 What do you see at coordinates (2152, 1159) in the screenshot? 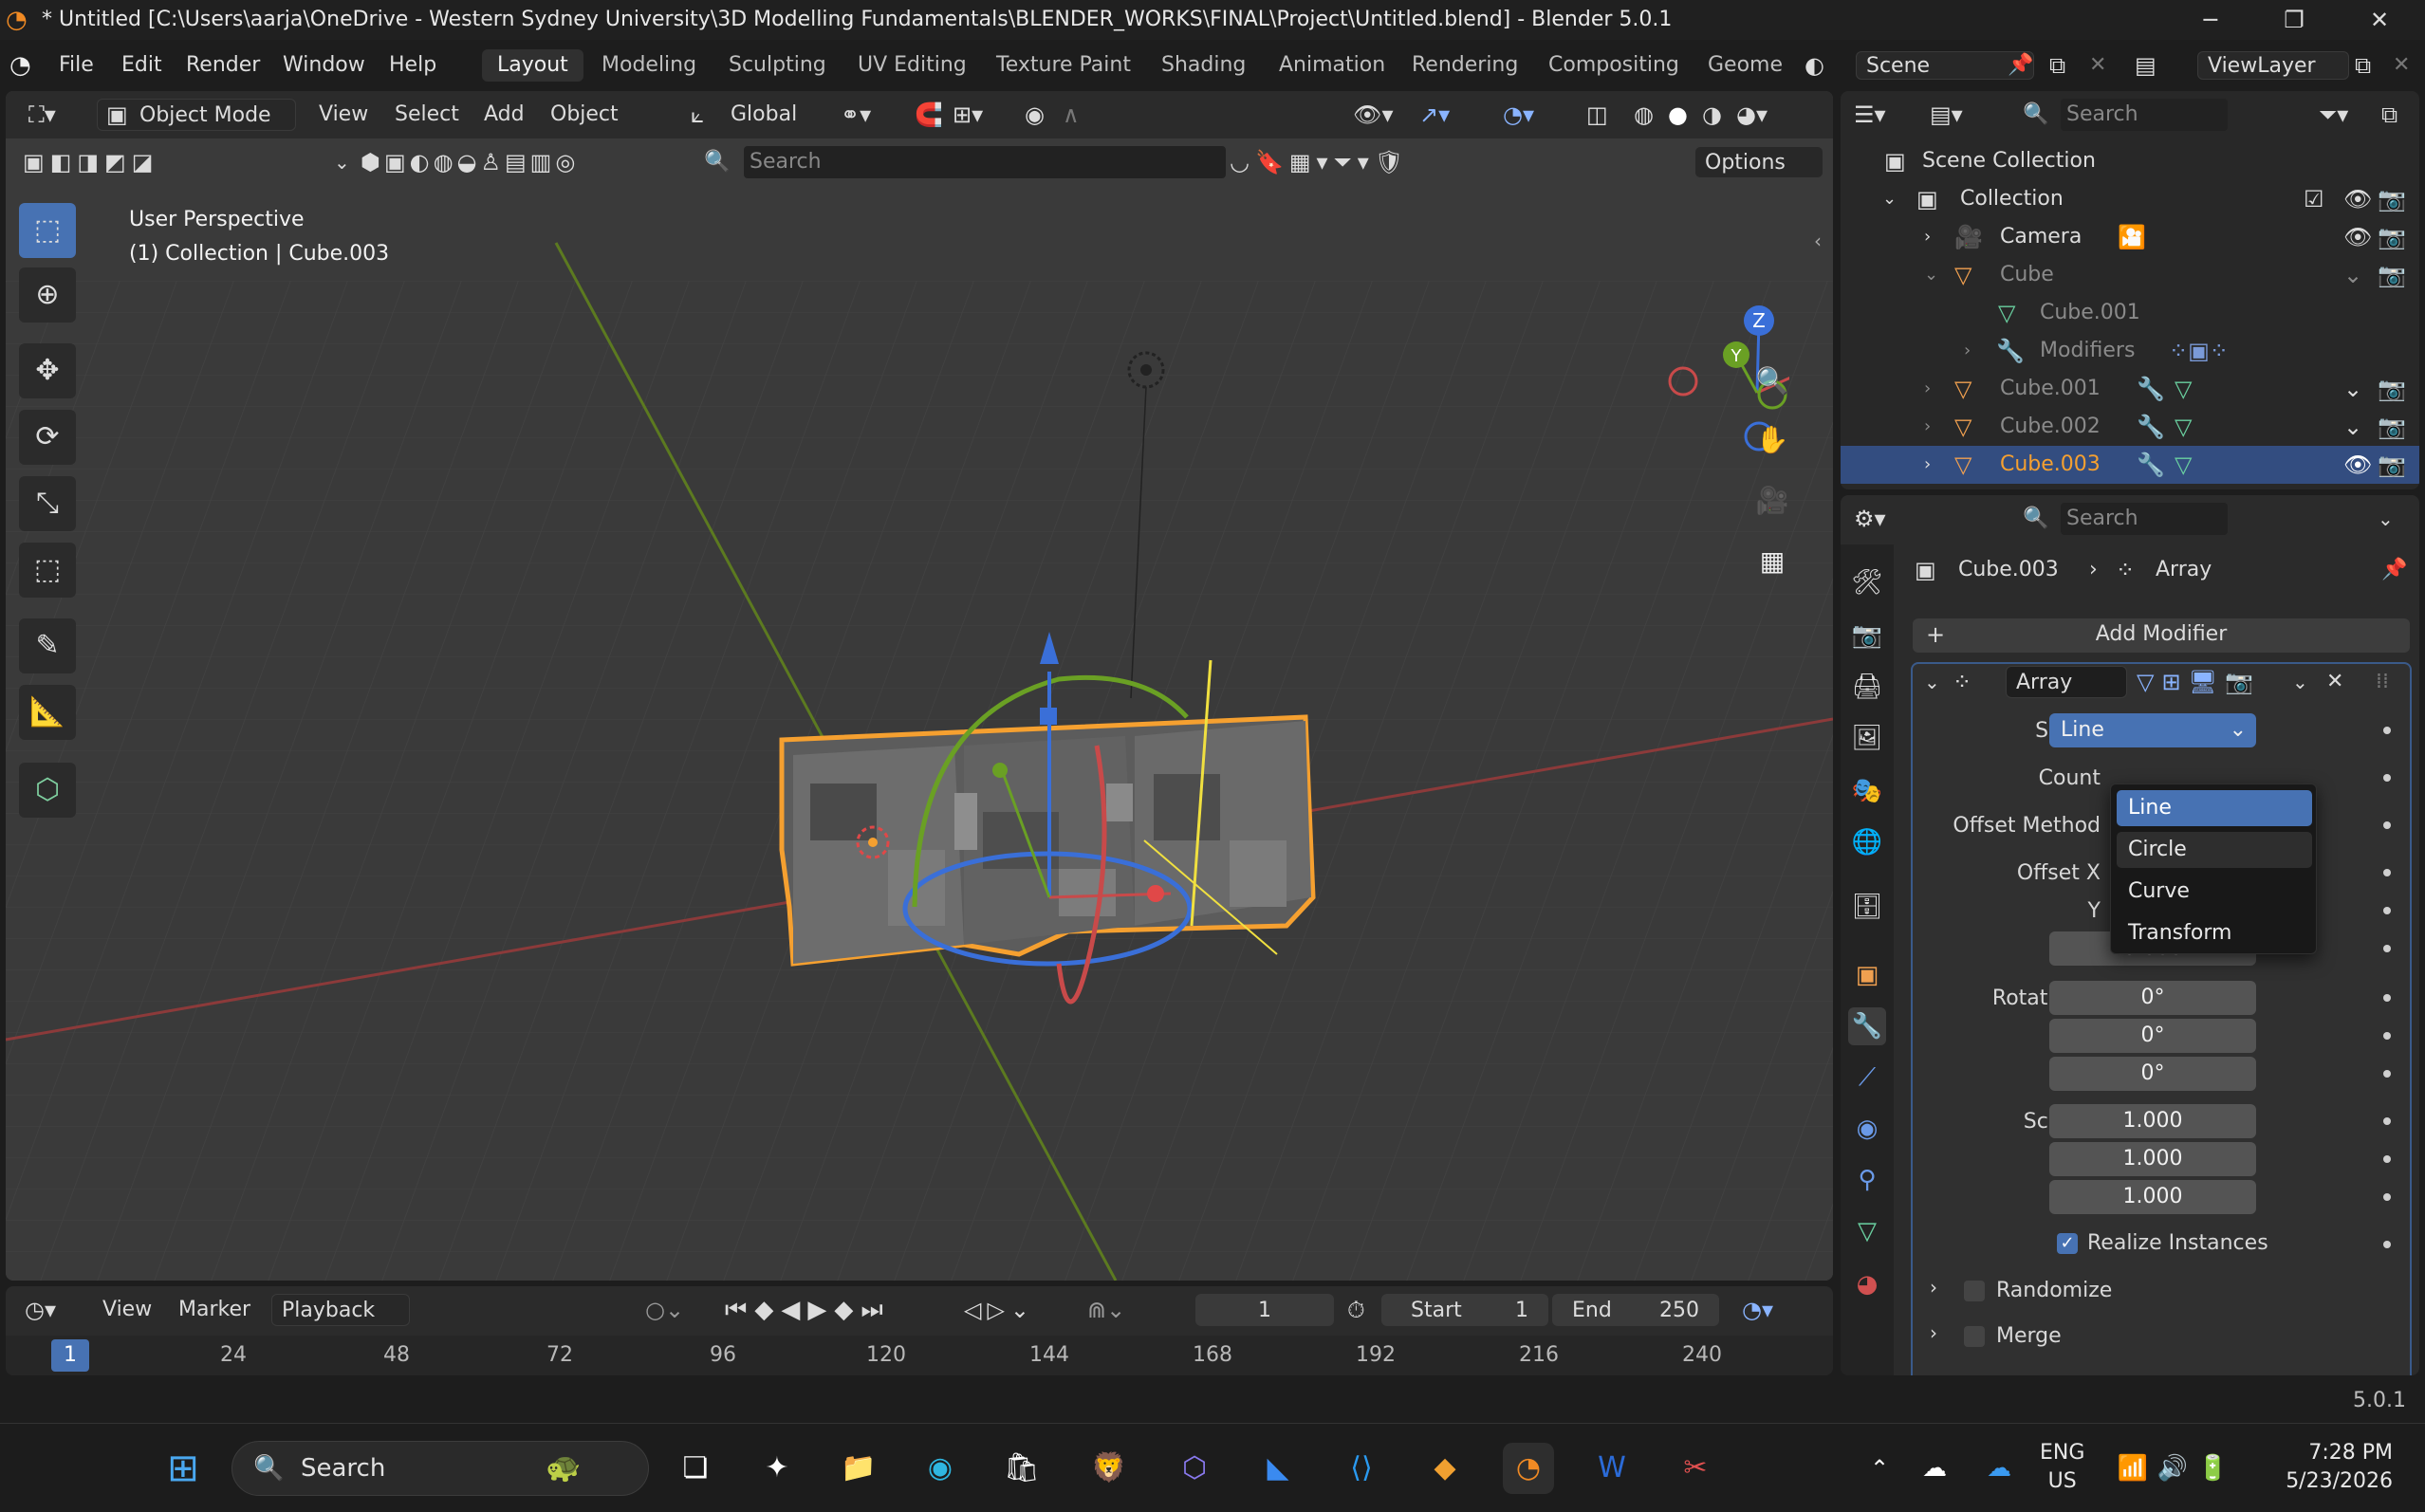
I see `scale-y-field: 1.000` at bounding box center [2152, 1159].